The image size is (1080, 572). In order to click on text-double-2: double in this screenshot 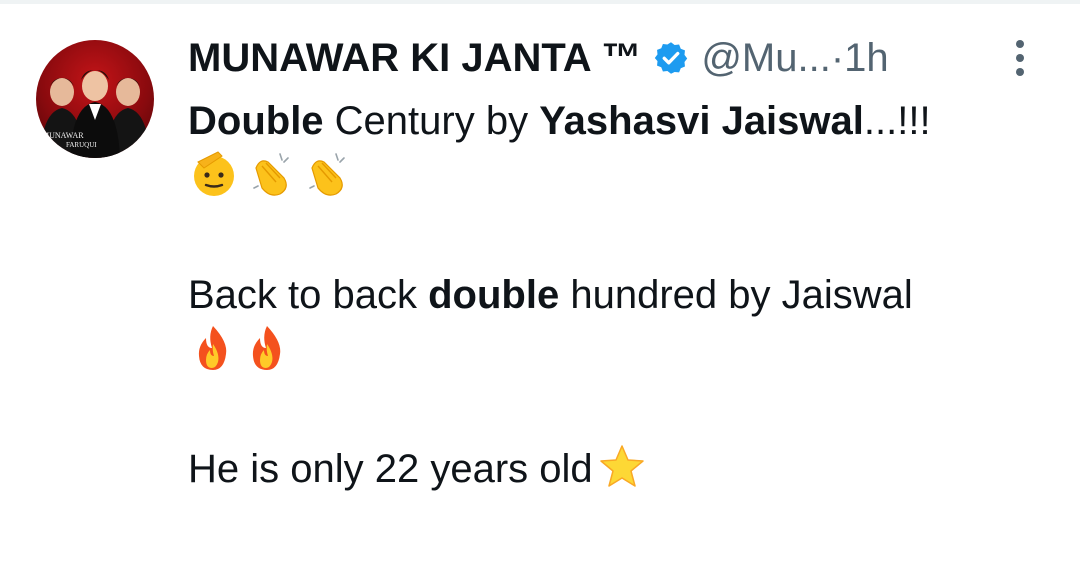, I will do `click(494, 295)`.